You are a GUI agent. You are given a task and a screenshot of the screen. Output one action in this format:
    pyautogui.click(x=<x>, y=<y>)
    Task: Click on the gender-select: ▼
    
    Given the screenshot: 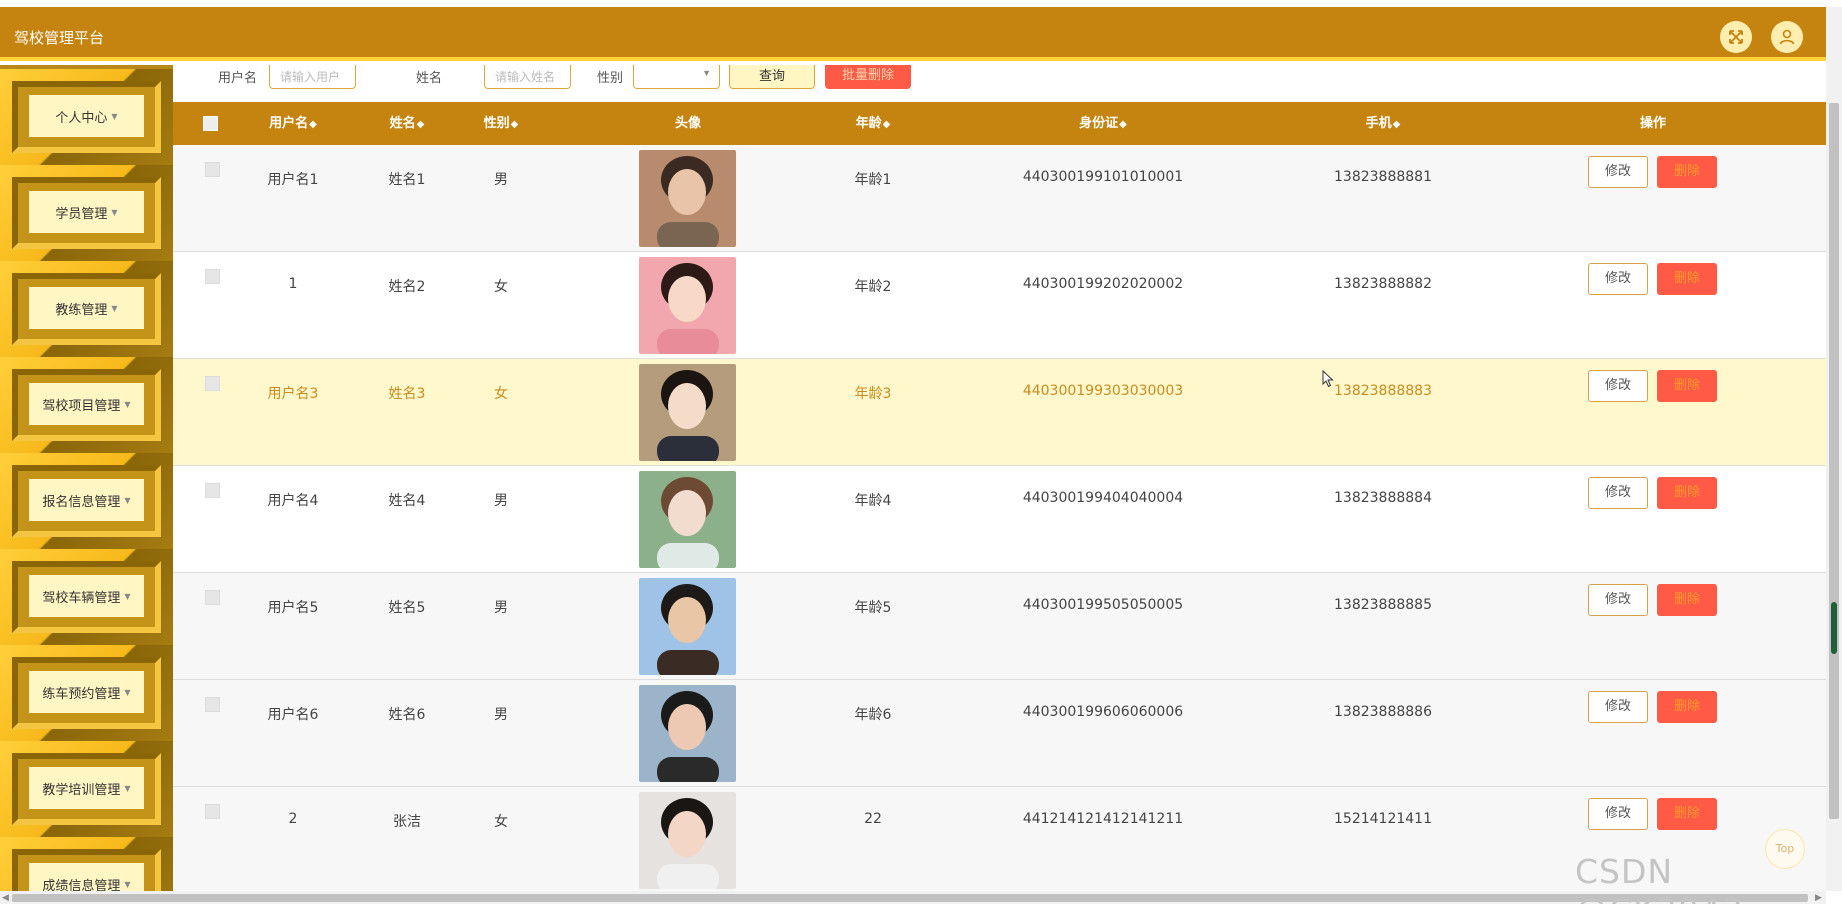 What is the action you would take?
    pyautogui.click(x=676, y=77)
    